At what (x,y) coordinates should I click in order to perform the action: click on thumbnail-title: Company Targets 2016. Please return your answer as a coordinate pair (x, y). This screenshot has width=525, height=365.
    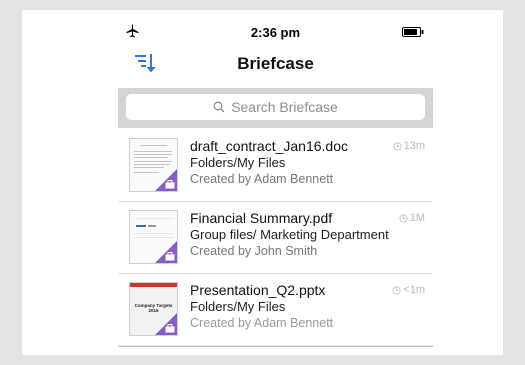
    Looking at the image, I should click on (153, 308).